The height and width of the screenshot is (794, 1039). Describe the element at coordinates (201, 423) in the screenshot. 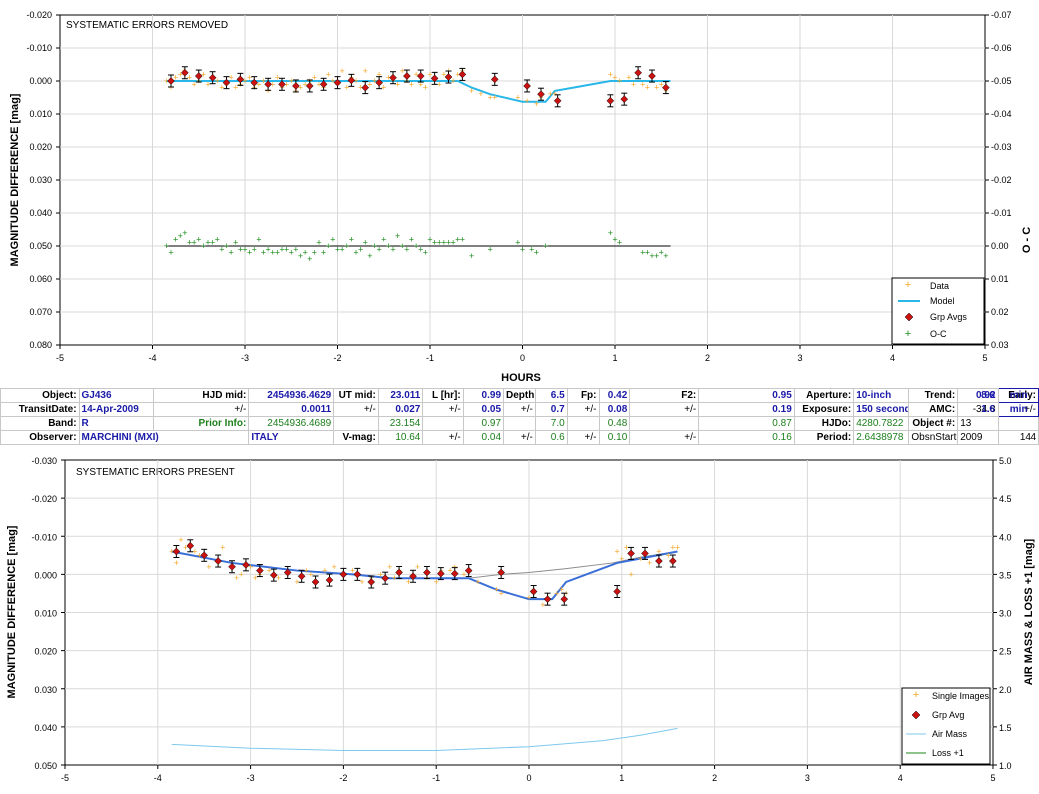

I see `prior-label: Prior Info:` at that location.